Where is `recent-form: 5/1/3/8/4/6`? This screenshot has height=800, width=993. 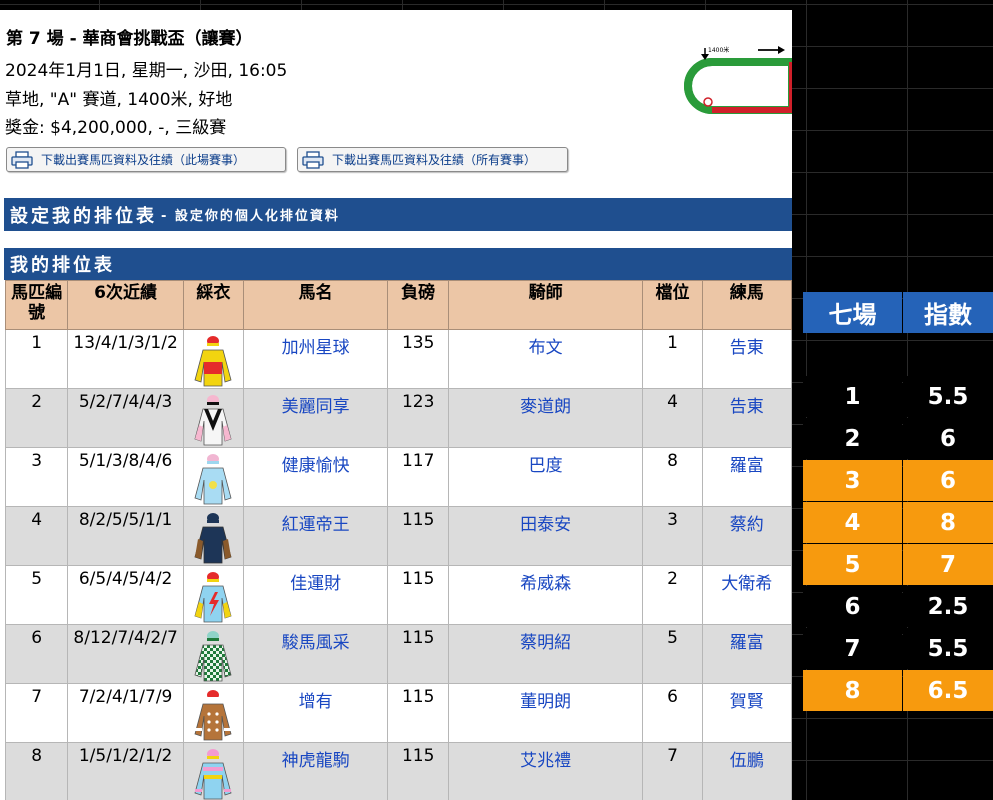
recent-form: 5/1/3/8/4/6 is located at coordinates (125, 477).